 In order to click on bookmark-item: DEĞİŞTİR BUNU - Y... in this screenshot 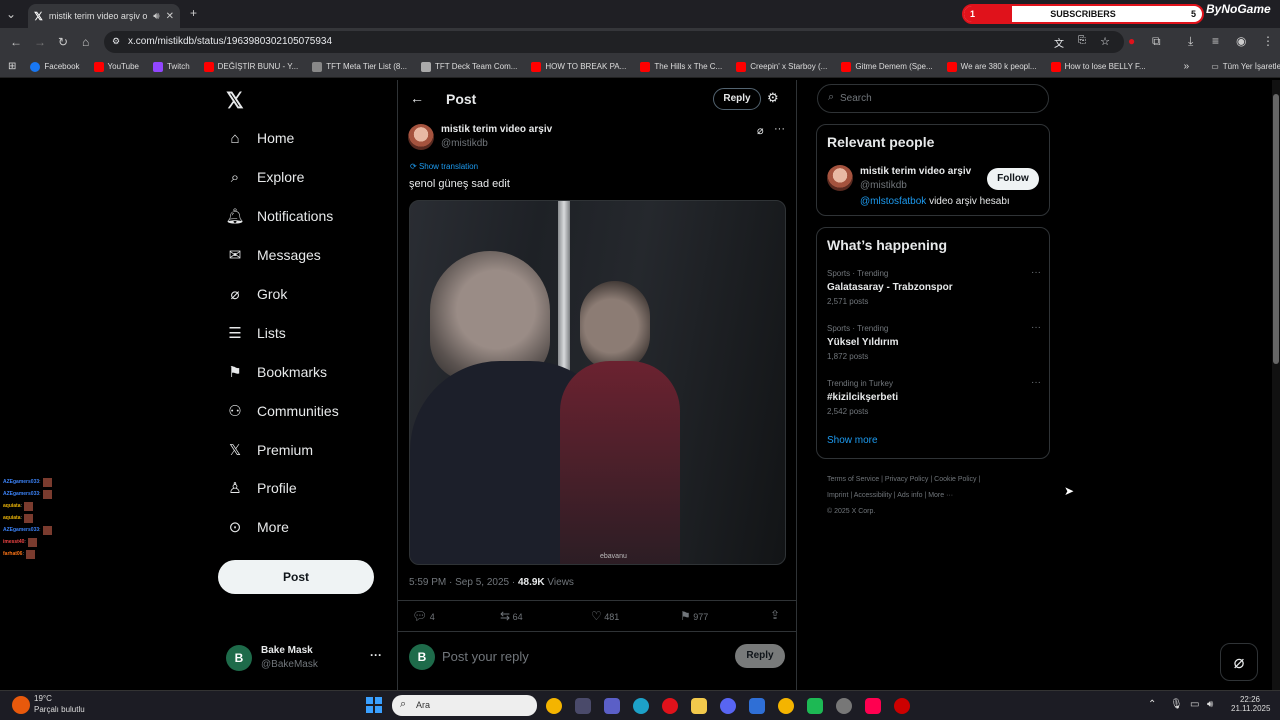, I will do `click(250, 66)`.